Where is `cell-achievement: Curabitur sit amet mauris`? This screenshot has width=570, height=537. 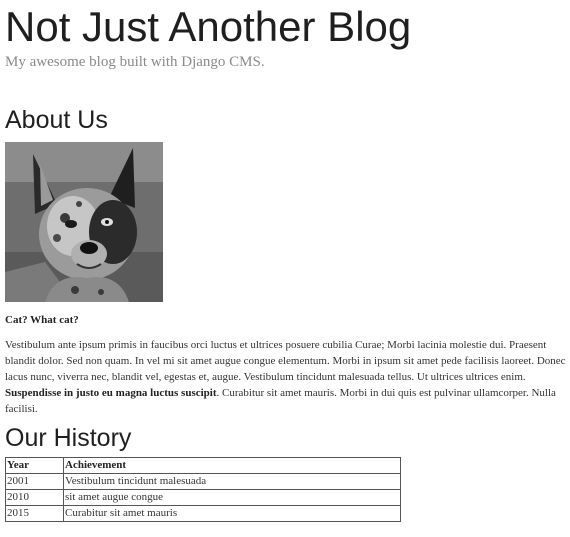 cell-achievement: Curabitur sit amet mauris is located at coordinates (232, 513).